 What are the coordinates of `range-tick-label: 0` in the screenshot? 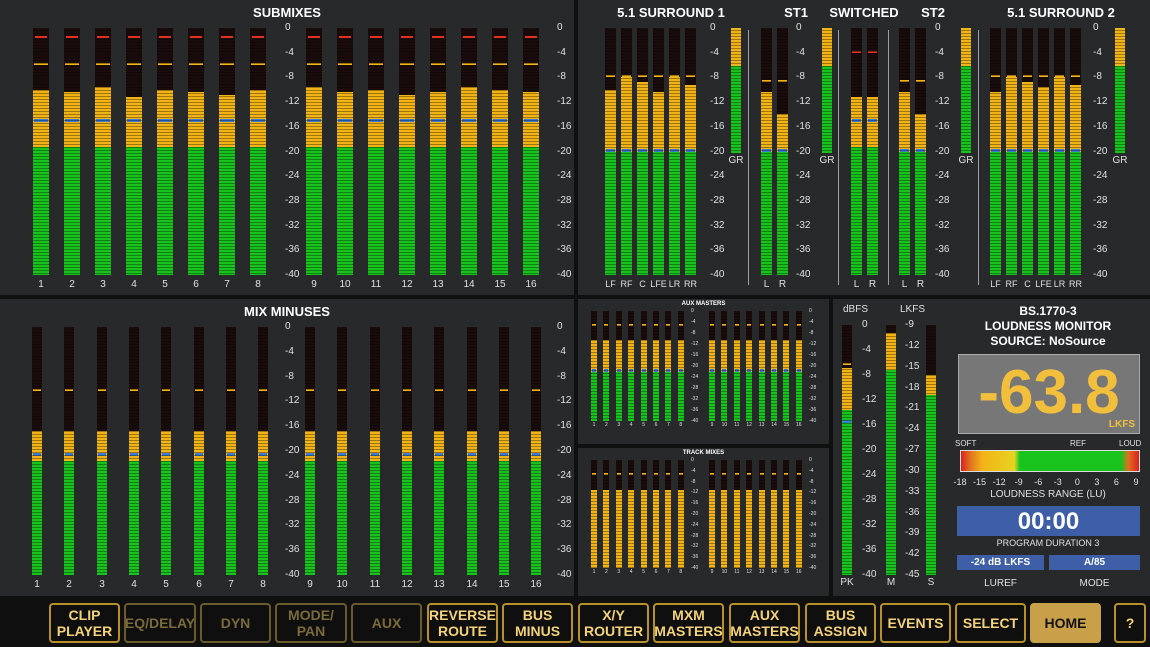 It's located at (1077, 482).